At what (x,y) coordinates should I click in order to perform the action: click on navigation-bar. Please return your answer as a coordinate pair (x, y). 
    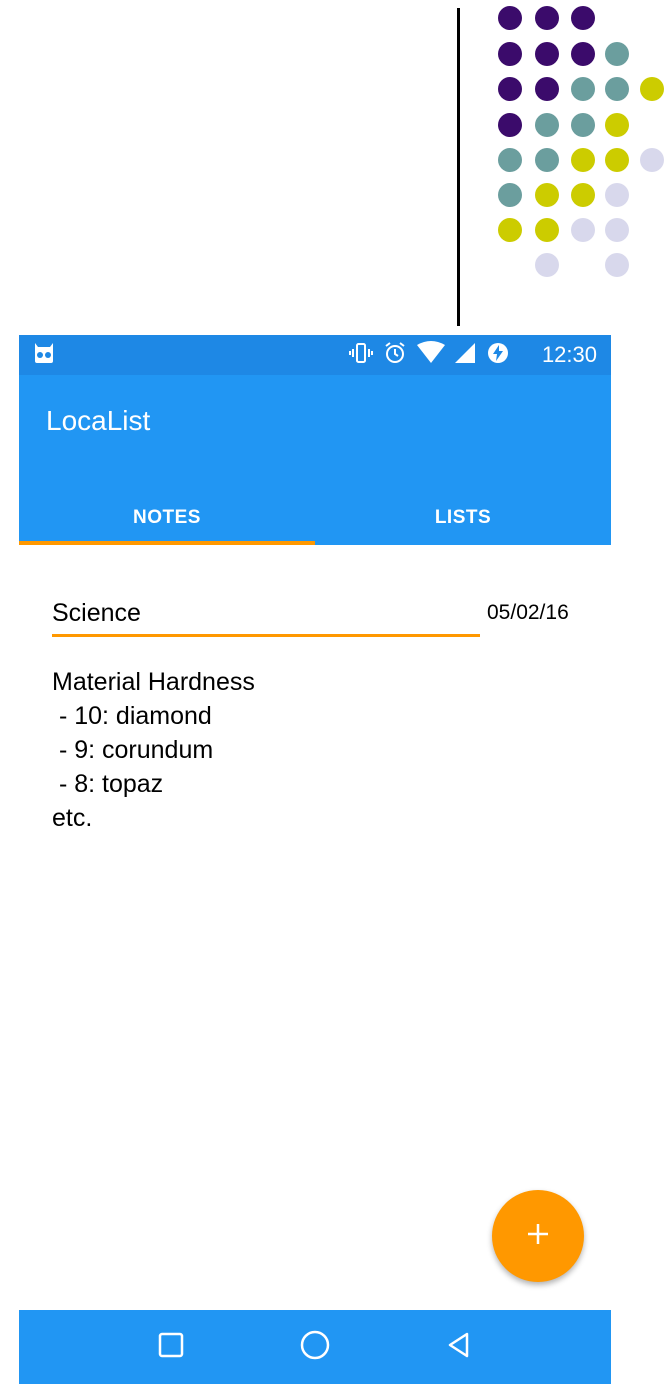
    Looking at the image, I should click on (315, 1347).